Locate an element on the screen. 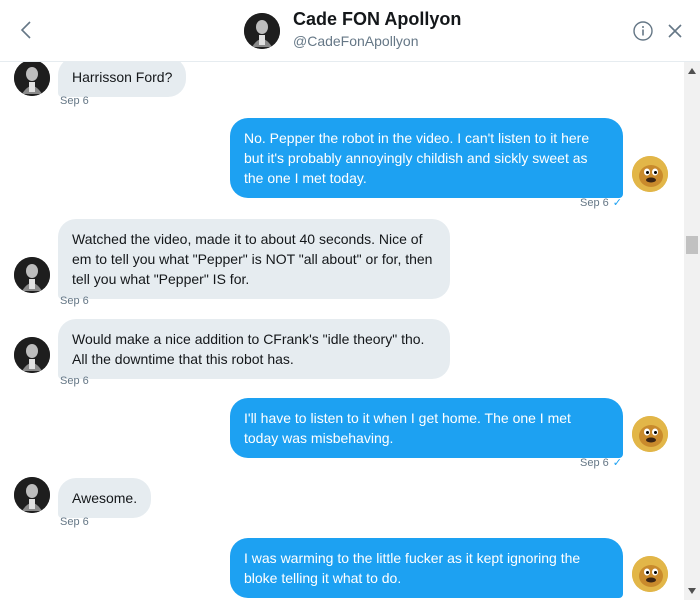  message-bubble-incoming: Harrisson Ford? is located at coordinates (122, 79).